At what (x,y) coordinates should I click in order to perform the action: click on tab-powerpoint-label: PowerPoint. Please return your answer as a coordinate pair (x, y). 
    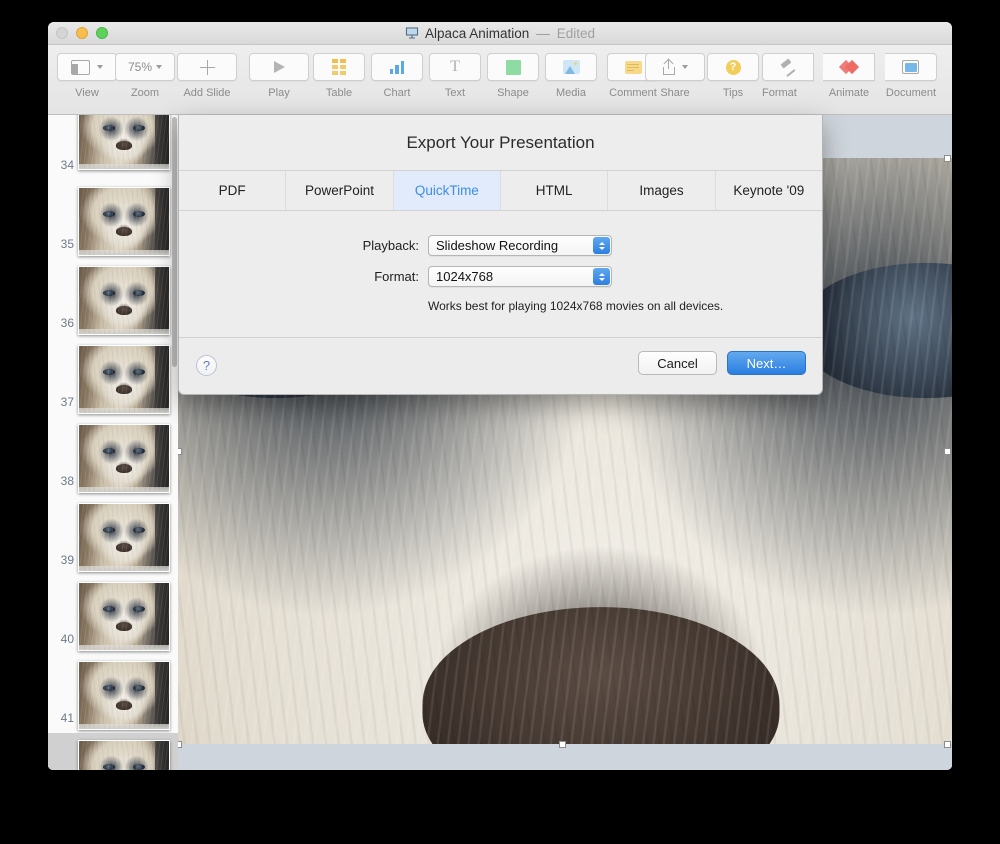
    Looking at the image, I should click on (339, 190).